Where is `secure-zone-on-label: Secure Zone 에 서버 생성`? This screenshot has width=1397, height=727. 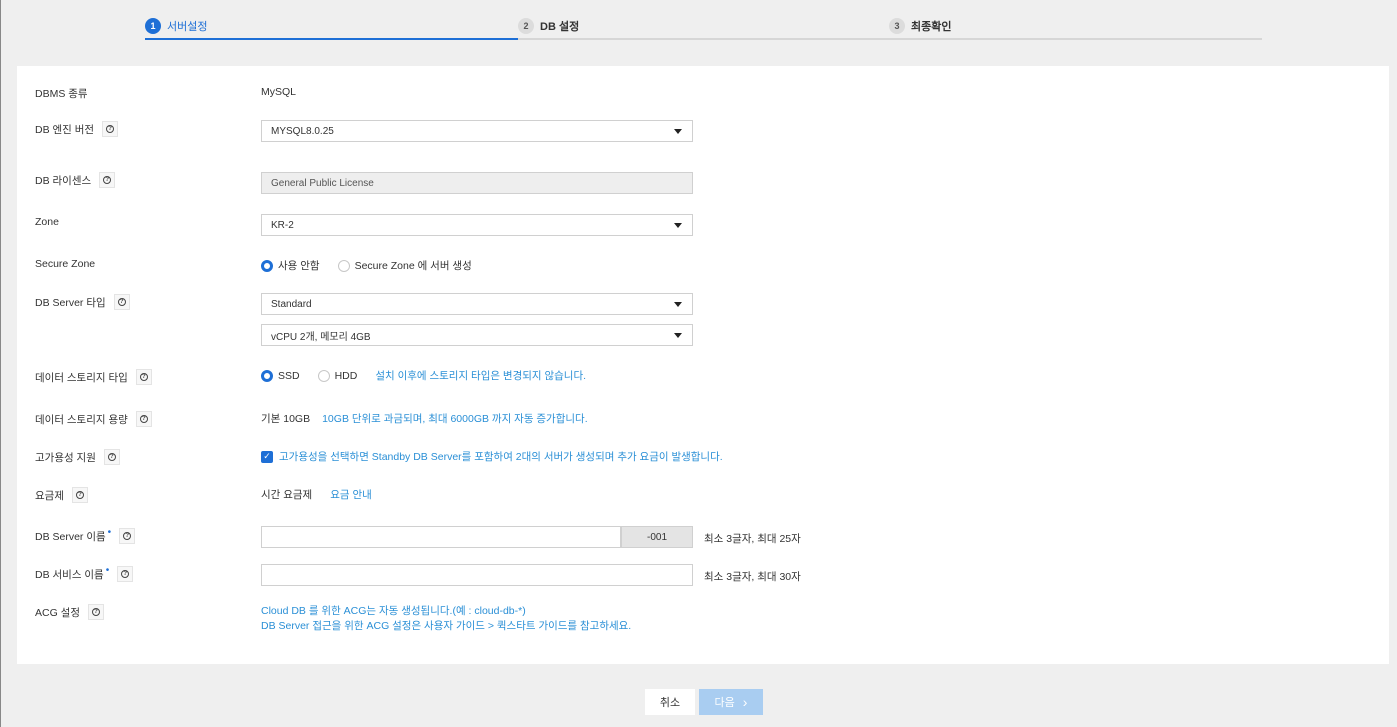 secure-zone-on-label: Secure Zone 에 서버 생성 is located at coordinates (413, 266).